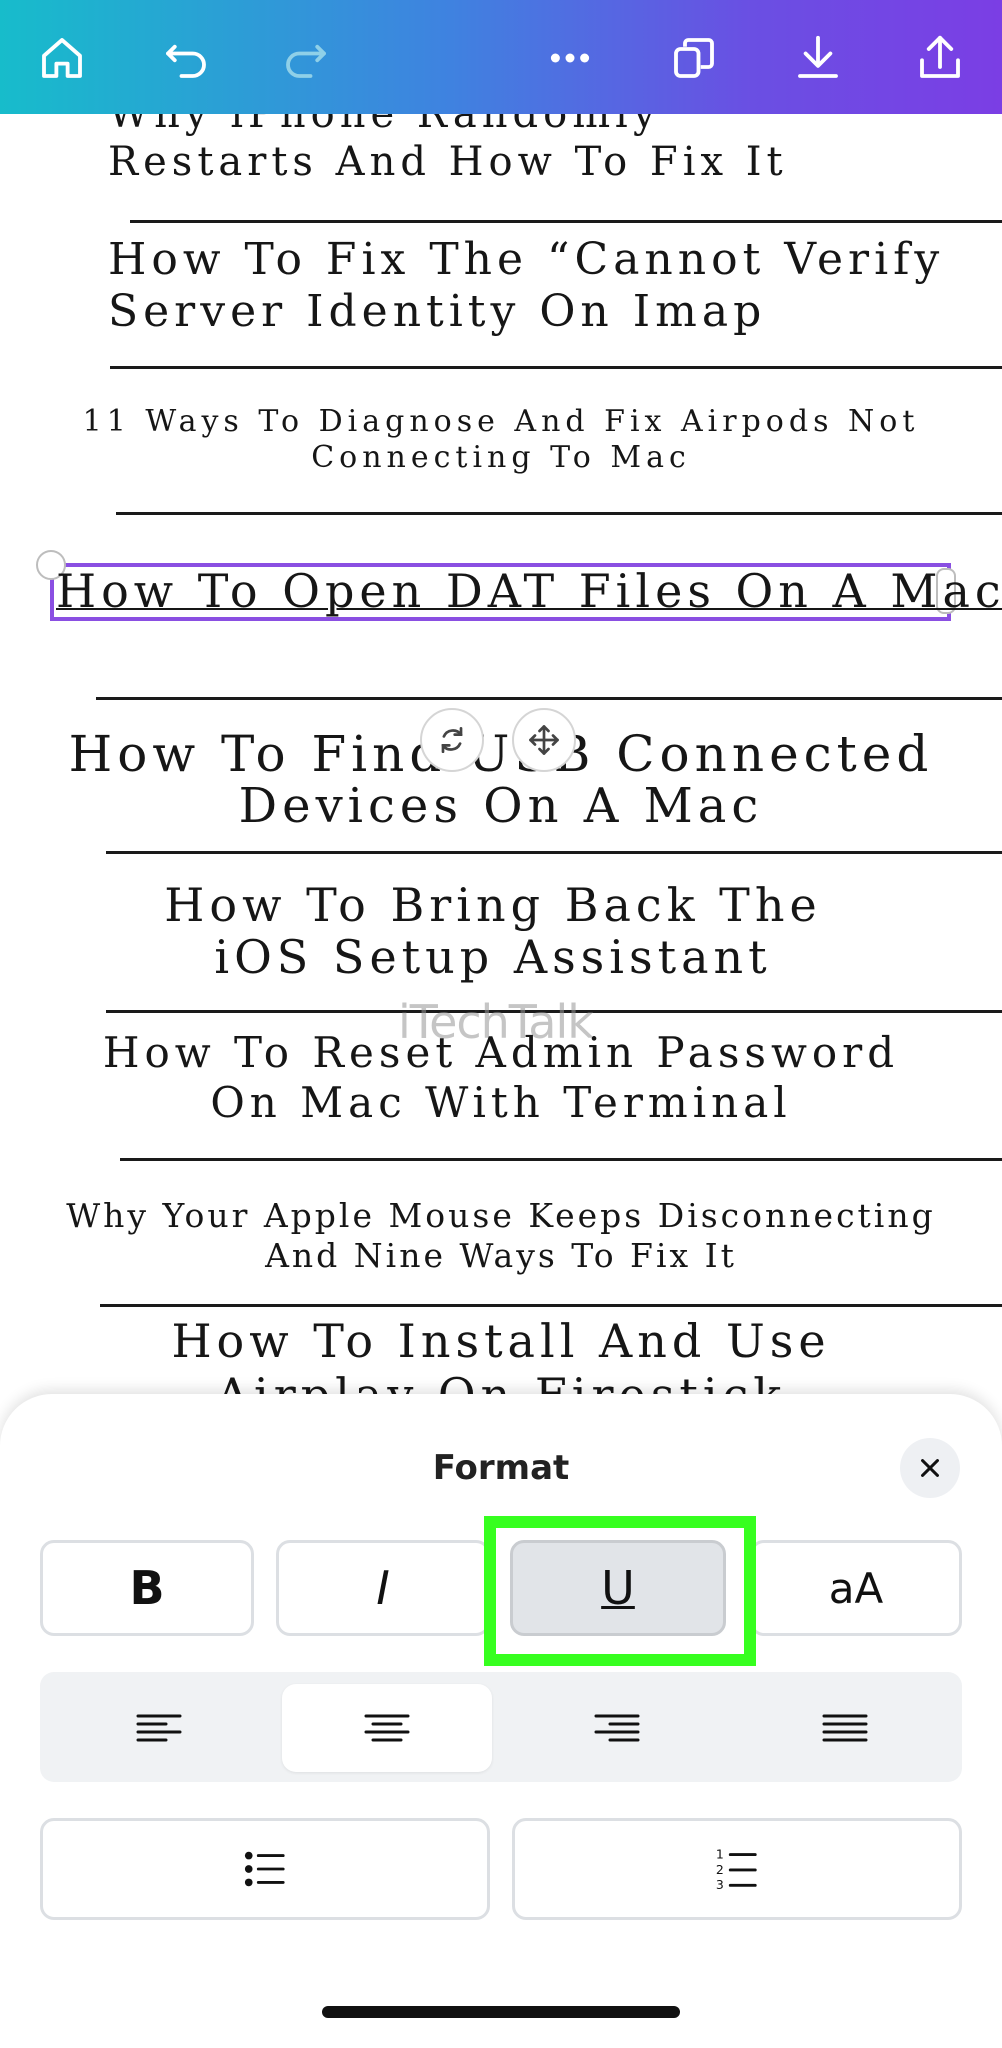 The image size is (1002, 2048). What do you see at coordinates (448, 162) in the screenshot?
I see `canvas-title: Restarts And How To Fix It` at bounding box center [448, 162].